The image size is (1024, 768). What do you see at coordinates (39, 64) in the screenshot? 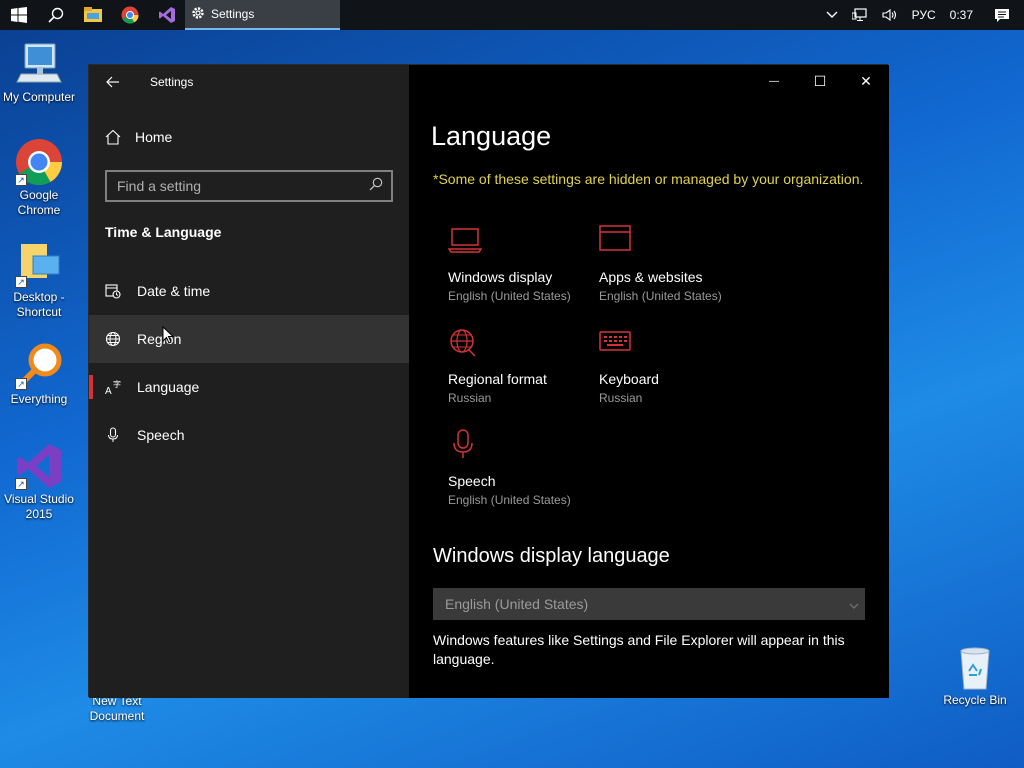
I see `computer-icon` at bounding box center [39, 64].